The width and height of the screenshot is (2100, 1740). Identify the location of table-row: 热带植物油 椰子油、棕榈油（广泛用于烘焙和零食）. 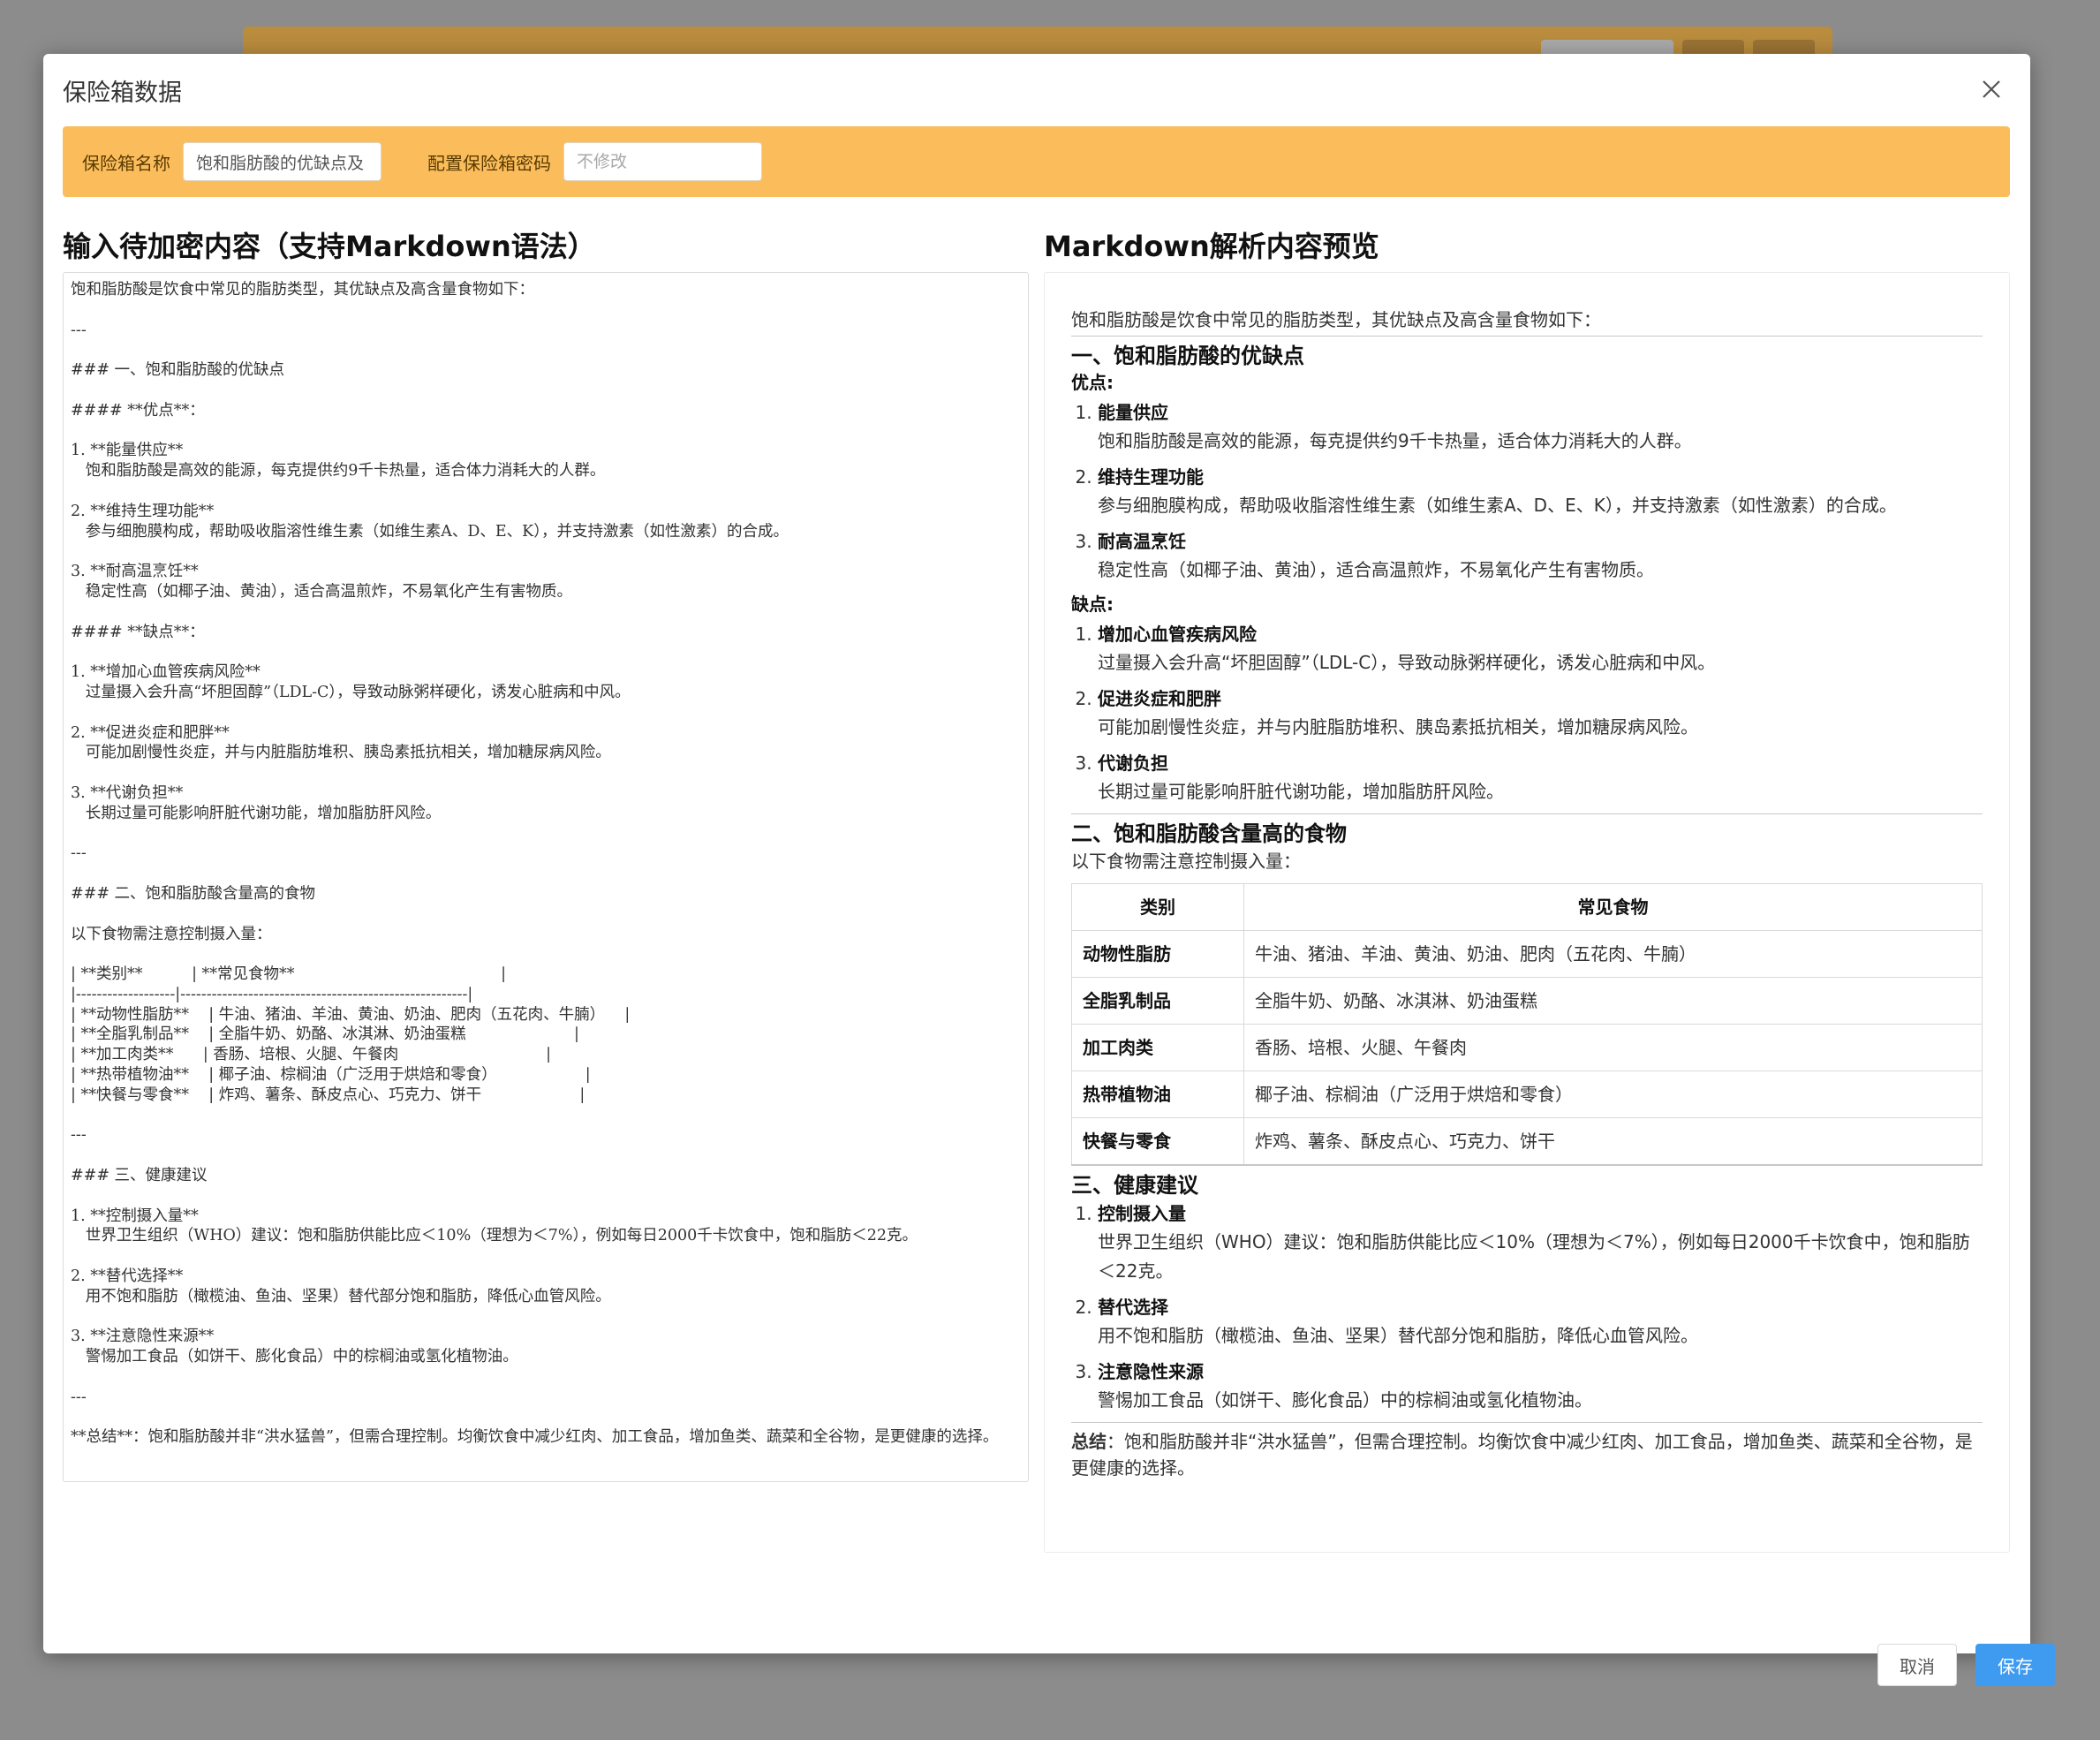
(1527, 1094).